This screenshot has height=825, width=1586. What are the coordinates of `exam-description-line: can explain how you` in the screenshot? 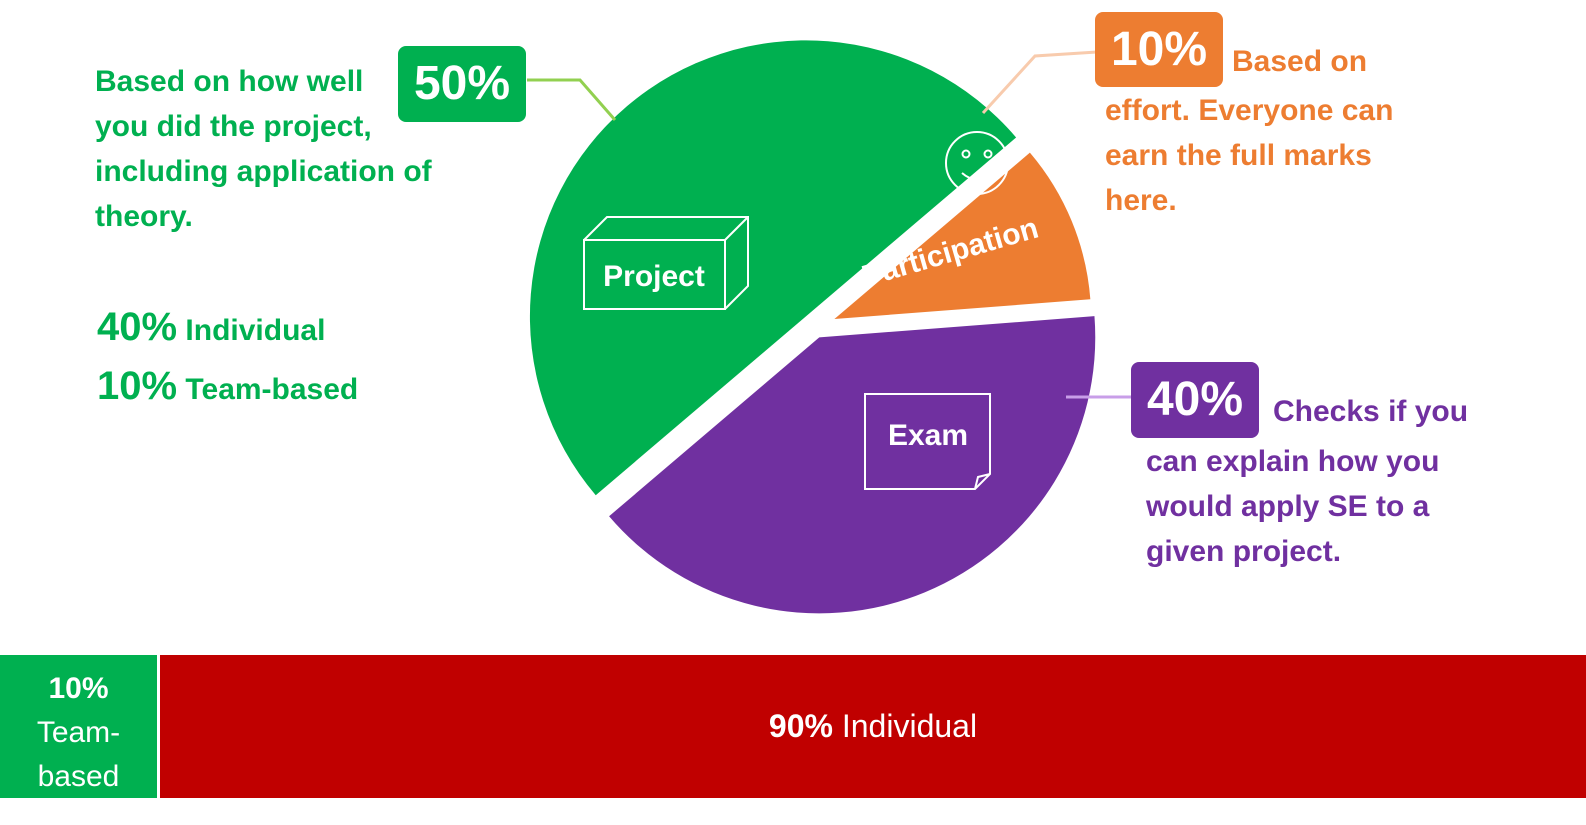 It's located at (1293, 461).